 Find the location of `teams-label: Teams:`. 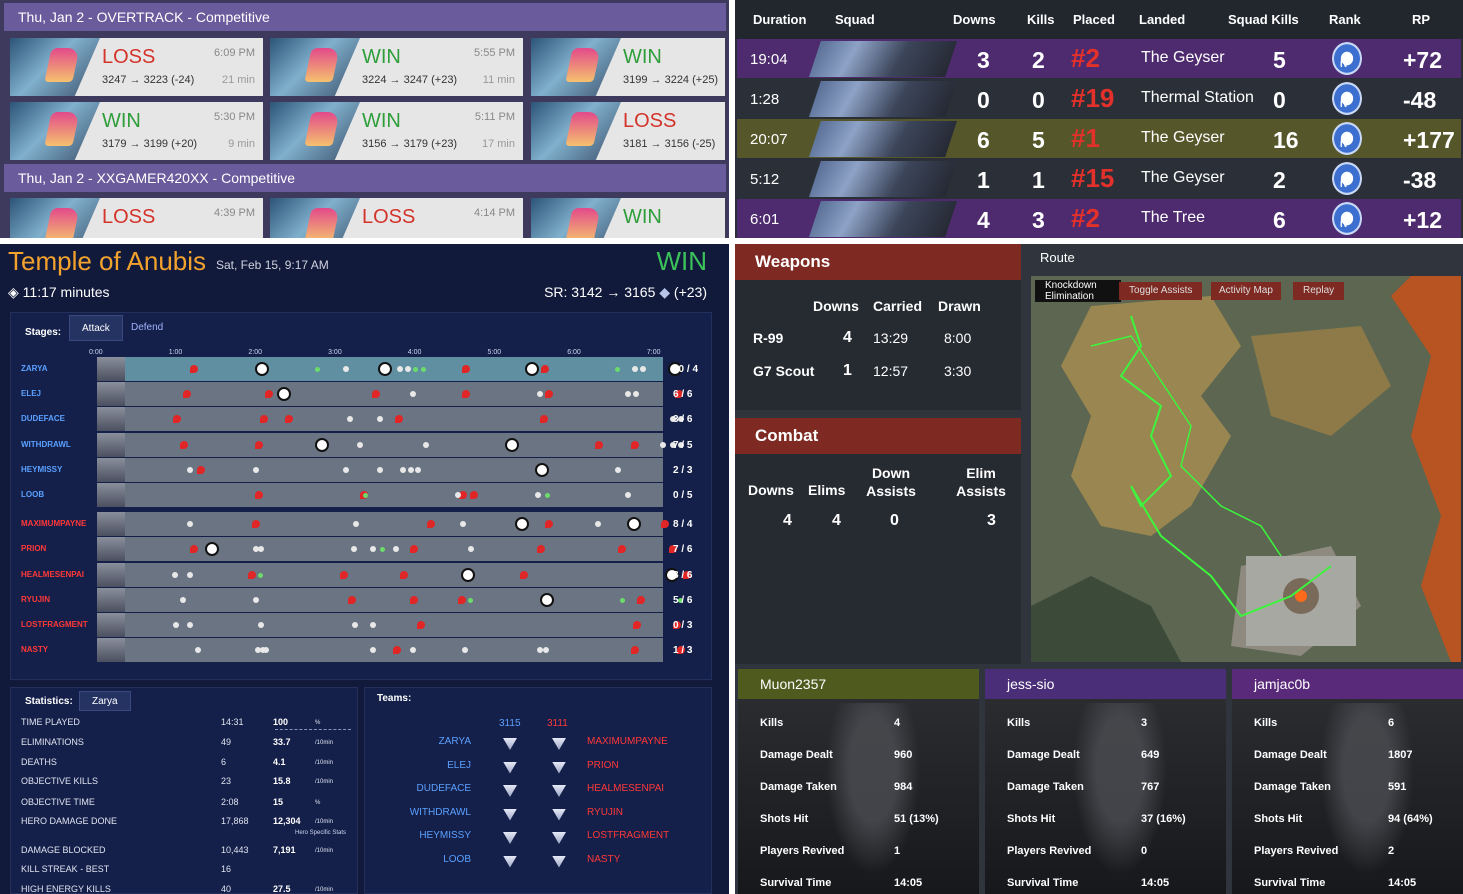

teams-label: Teams: is located at coordinates (394, 698).